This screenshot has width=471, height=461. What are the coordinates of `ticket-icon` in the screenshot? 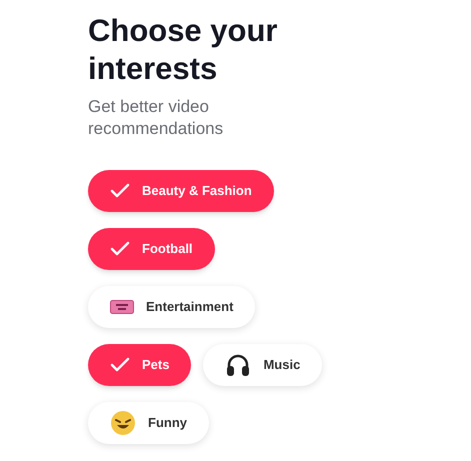 It's located at (122, 307).